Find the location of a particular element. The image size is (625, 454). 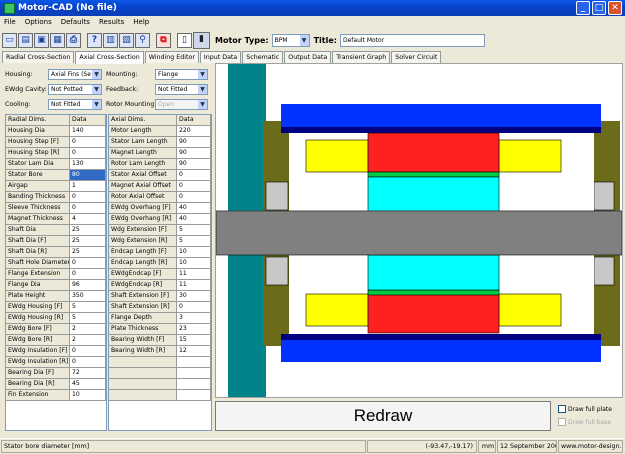

row-value-cell: 72 is located at coordinates (88, 373).